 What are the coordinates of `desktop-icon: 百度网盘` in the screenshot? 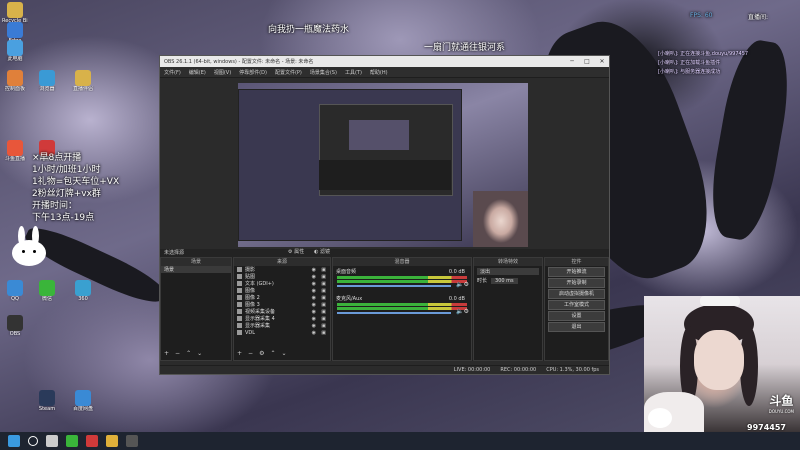 It's located at (83, 401).